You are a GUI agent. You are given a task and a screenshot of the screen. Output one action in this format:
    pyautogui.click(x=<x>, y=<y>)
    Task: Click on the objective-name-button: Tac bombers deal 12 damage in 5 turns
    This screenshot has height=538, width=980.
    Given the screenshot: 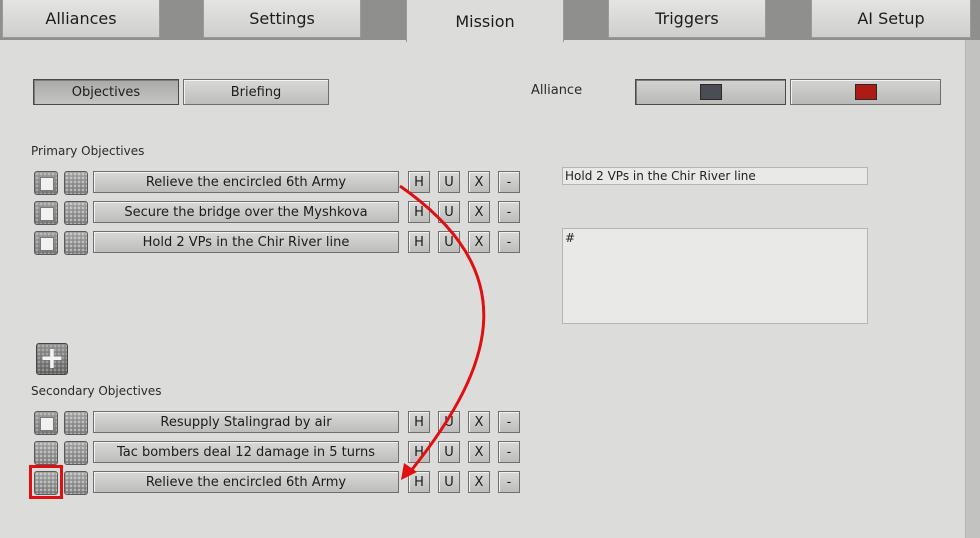 What is the action you would take?
    pyautogui.click(x=246, y=452)
    